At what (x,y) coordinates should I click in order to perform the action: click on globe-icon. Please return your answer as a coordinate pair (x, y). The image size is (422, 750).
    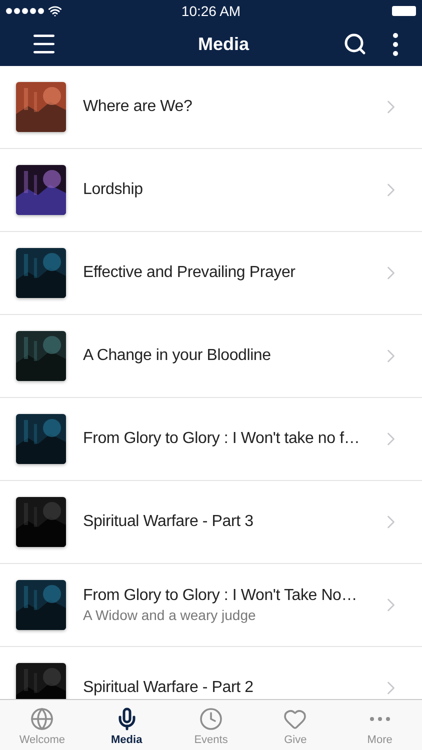
    Looking at the image, I should click on (42, 718).